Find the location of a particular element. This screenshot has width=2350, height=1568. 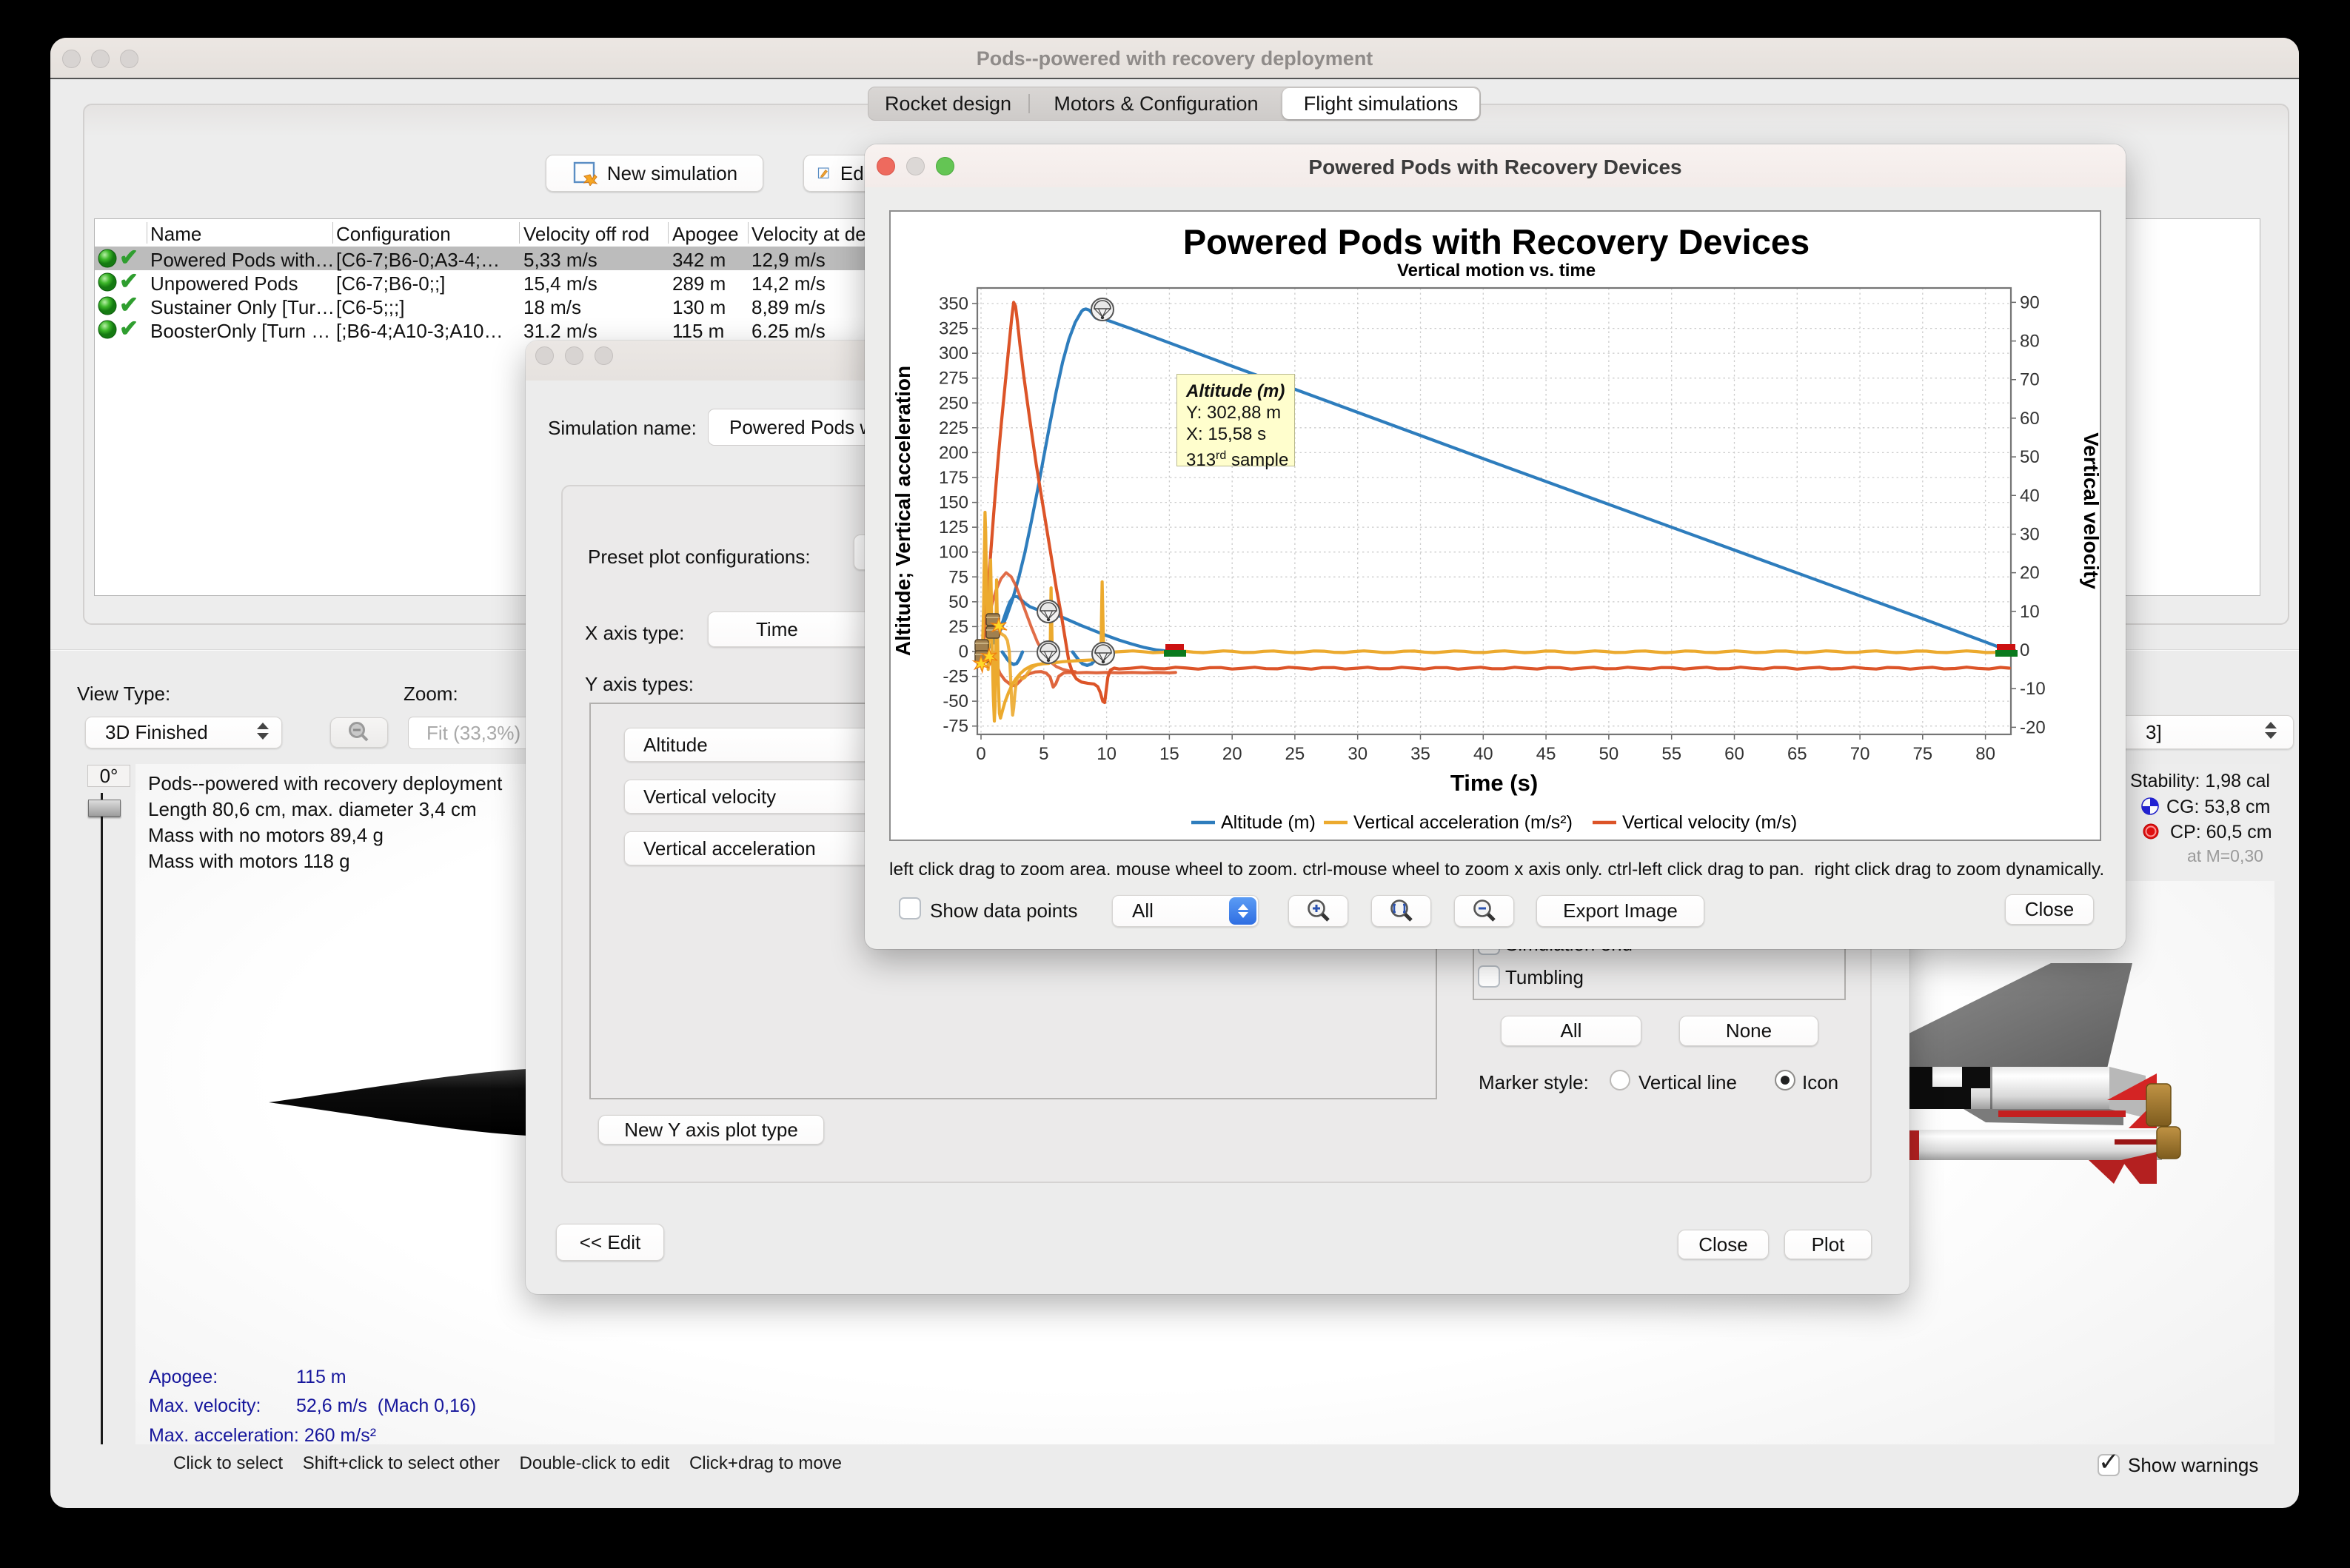

svg-text: 5 is located at coordinates (1043, 754).